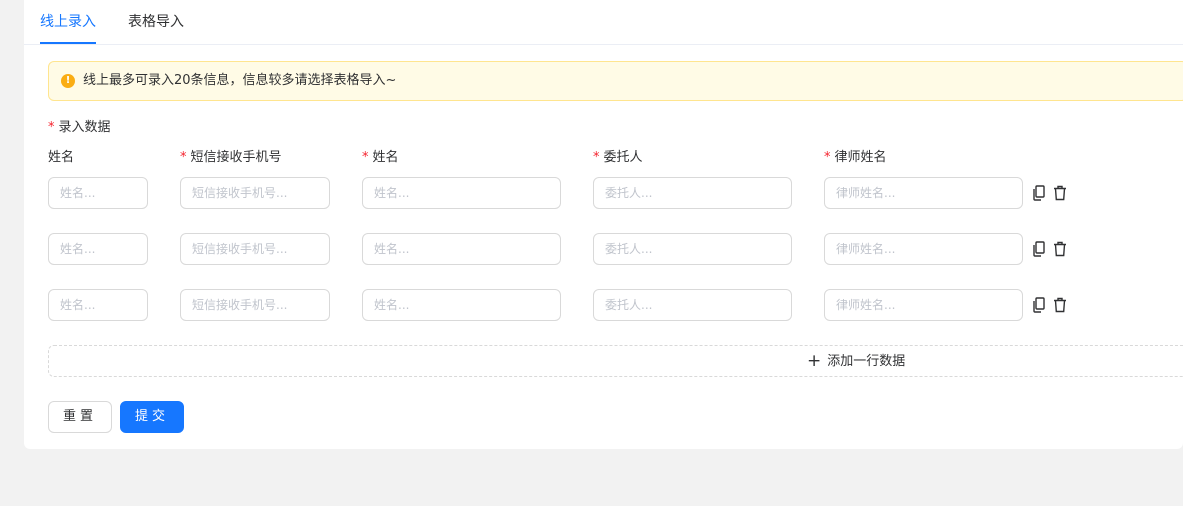 This screenshot has height=506, width=1183. I want to click on tab-table-import: 表格导入, so click(156, 22).